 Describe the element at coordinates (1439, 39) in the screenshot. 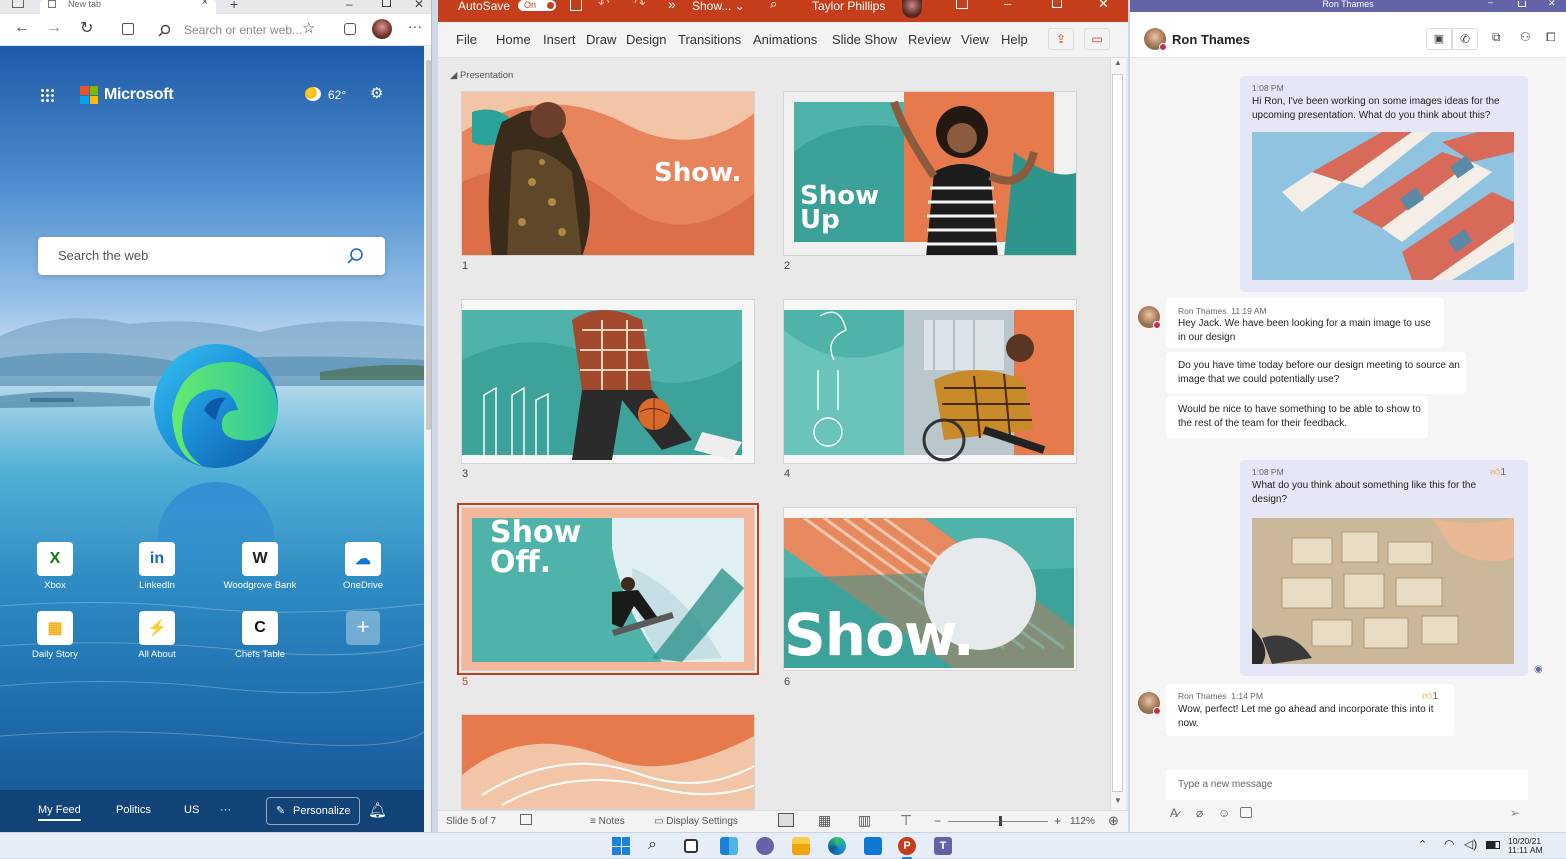

I see `video-call-icon: ▣` at that location.